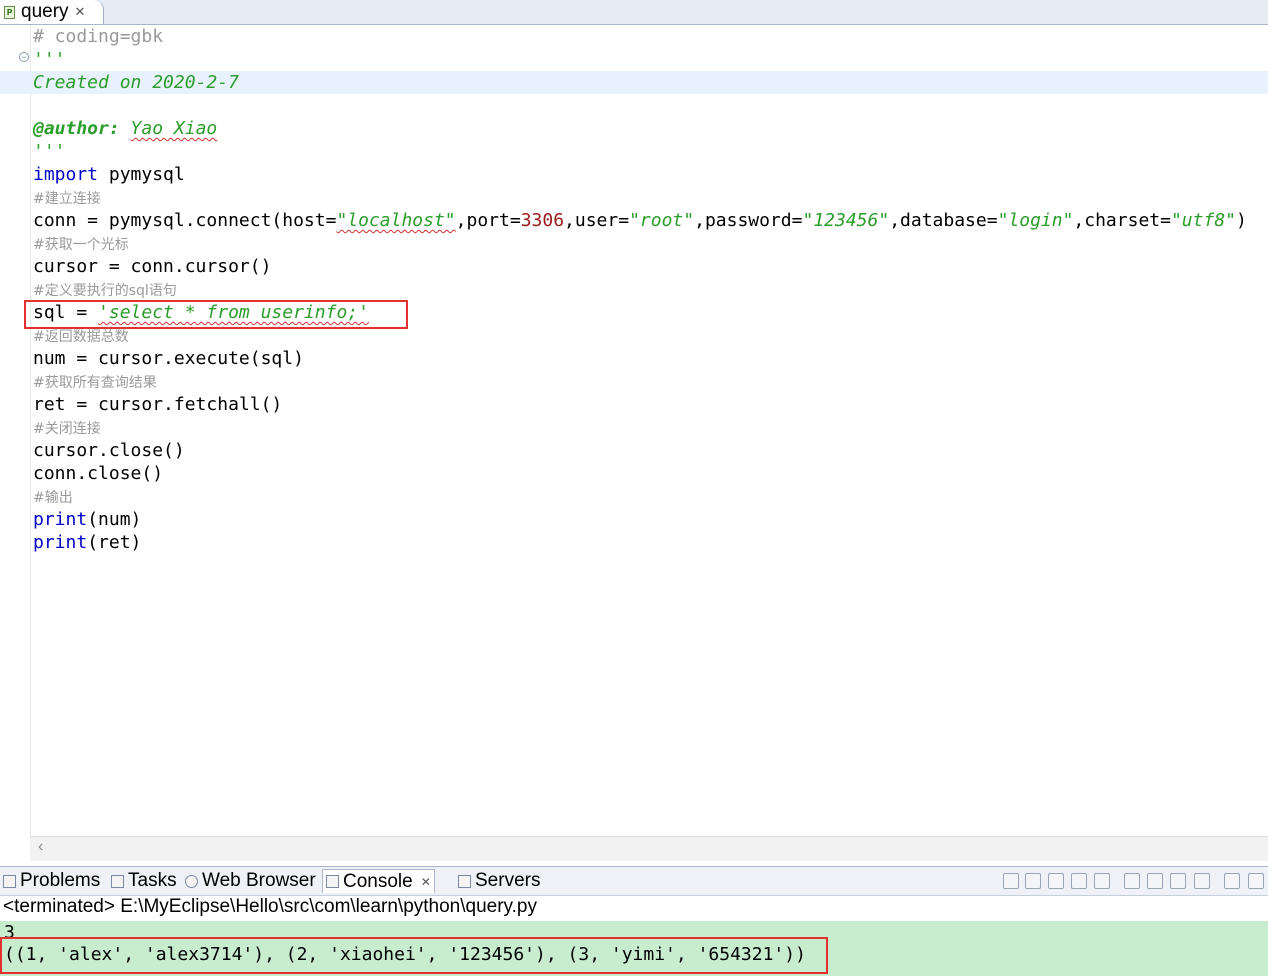  Describe the element at coordinates (250, 881) in the screenshot. I see `tab-web-browser: Web Browser` at that location.